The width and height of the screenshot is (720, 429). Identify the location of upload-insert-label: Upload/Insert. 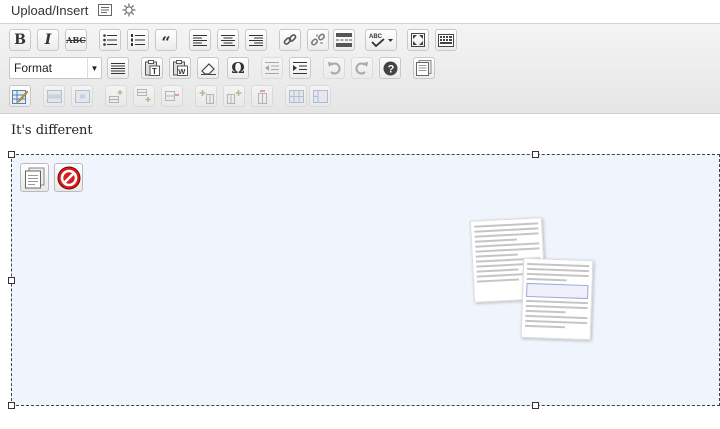
(50, 10).